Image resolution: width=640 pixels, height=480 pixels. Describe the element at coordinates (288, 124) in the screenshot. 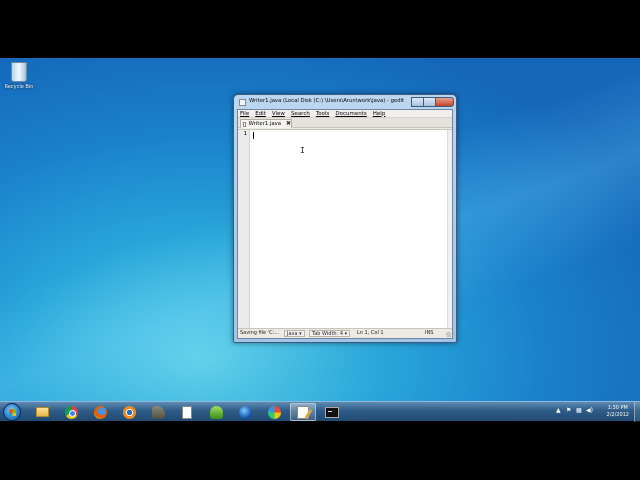

I see `close-icon: ✖` at that location.